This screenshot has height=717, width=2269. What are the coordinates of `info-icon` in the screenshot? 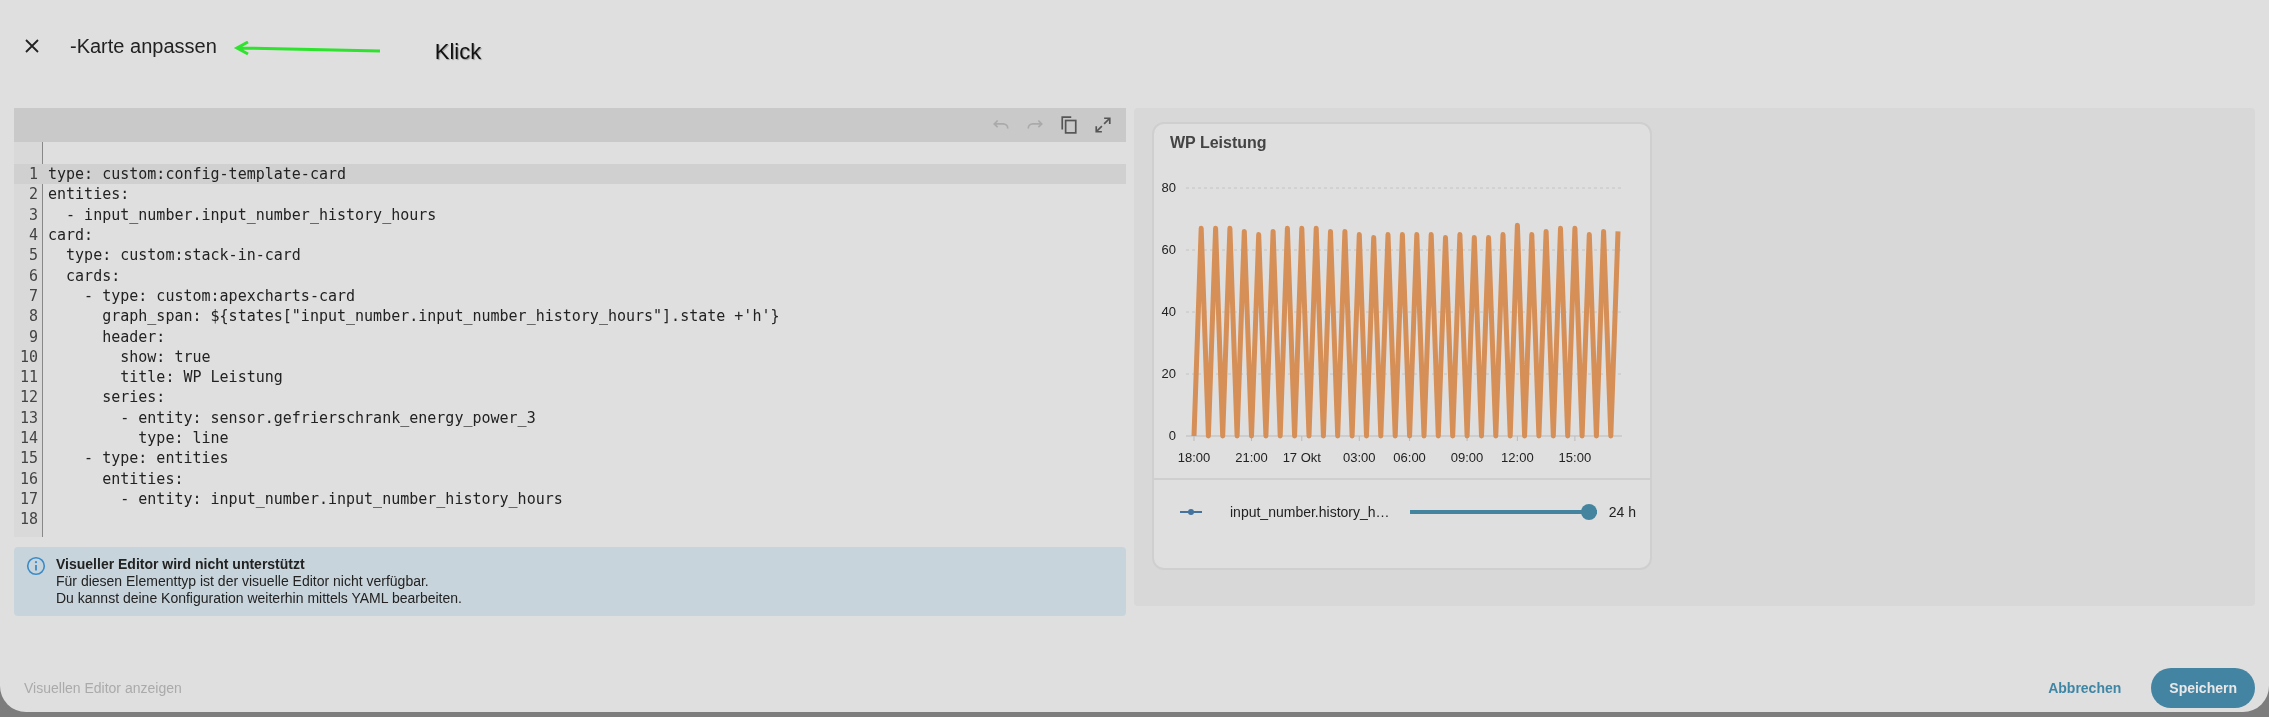 It's located at (36, 566).